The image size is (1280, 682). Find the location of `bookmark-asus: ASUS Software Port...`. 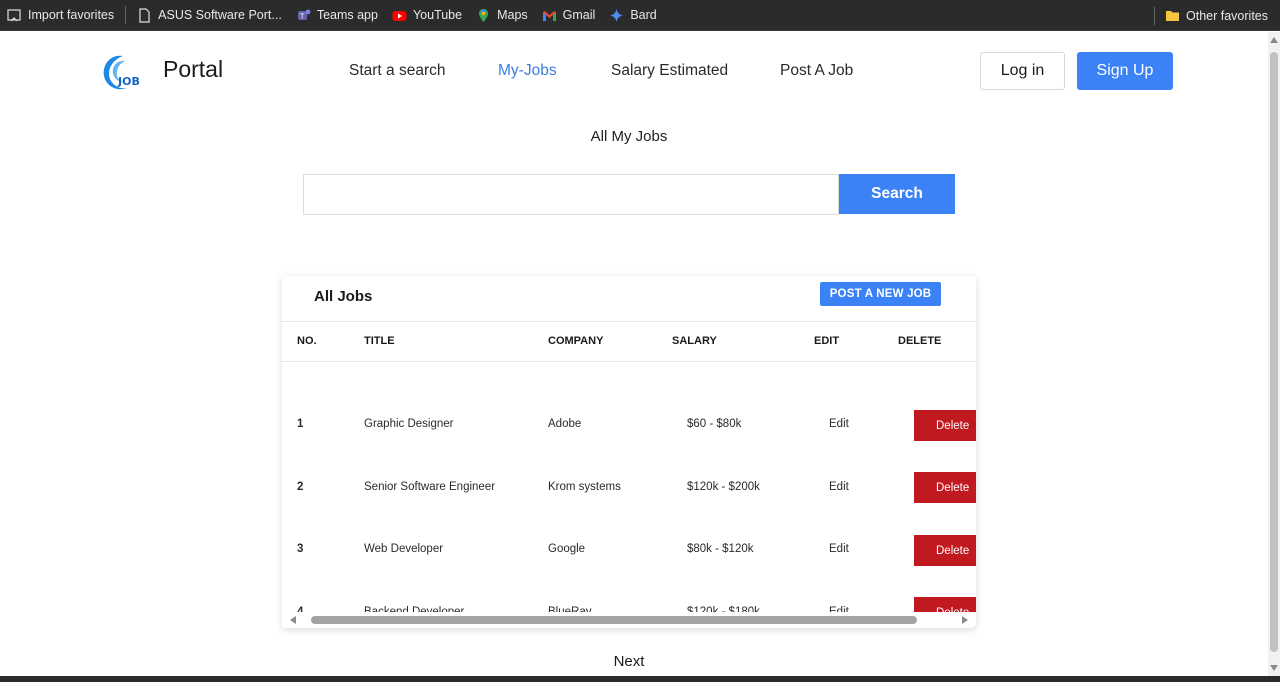

bookmark-asus: ASUS Software Port... is located at coordinates (209, 15).